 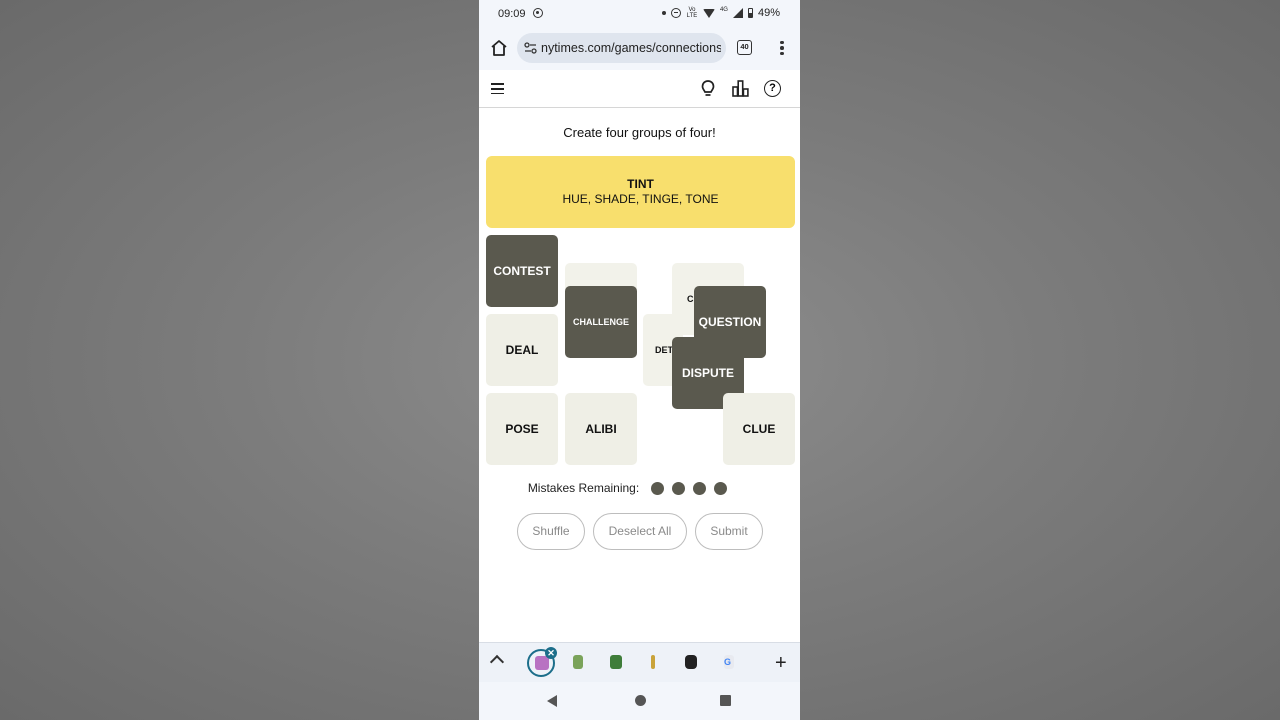 I want to click on url-text: nytimes.com/games/connections, so click(x=631, y=48).